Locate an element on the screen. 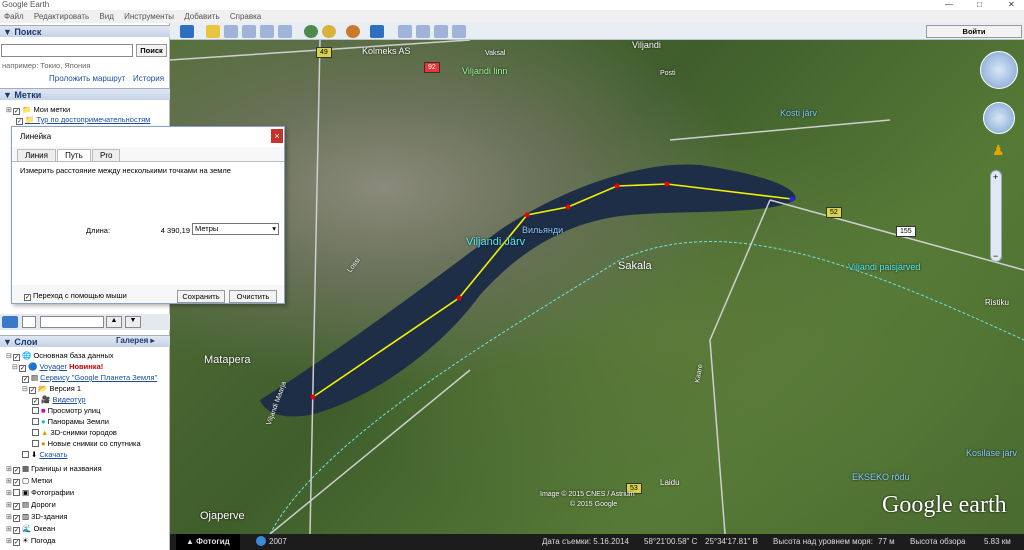 This screenshot has height=550, width=1024. menu-tools: Инструменты is located at coordinates (149, 16).